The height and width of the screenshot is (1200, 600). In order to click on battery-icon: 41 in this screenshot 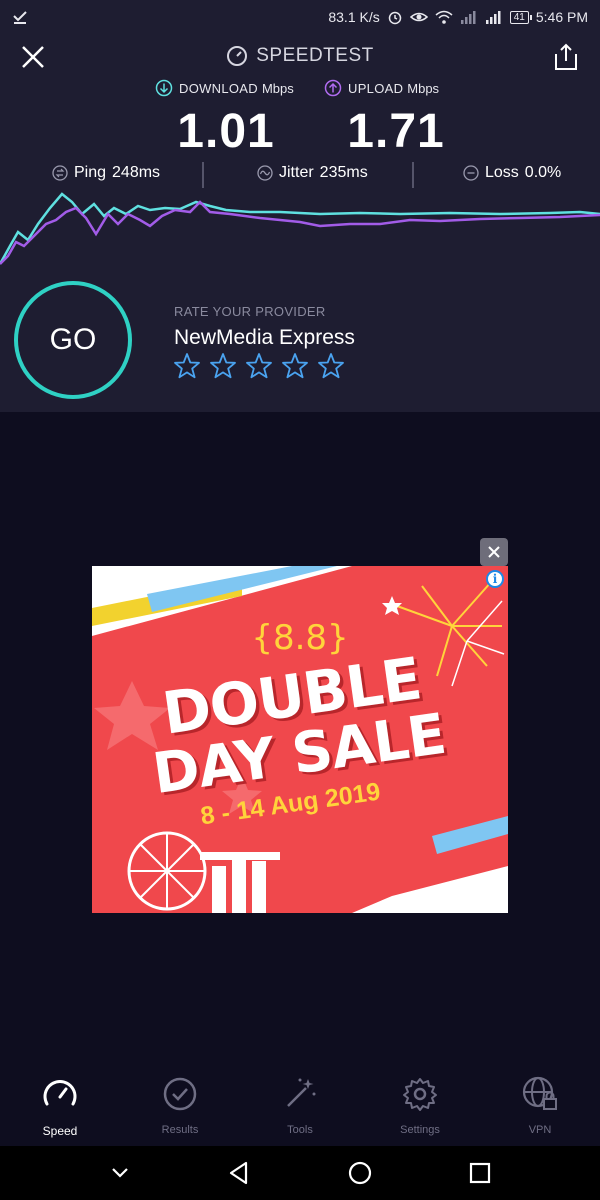, I will do `click(521, 17)`.